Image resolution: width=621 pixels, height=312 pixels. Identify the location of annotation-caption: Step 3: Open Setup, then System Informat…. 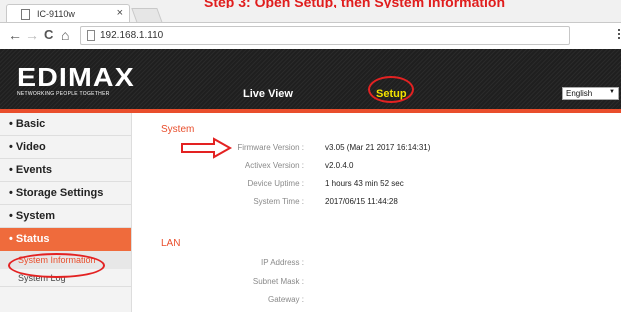
(355, 4).